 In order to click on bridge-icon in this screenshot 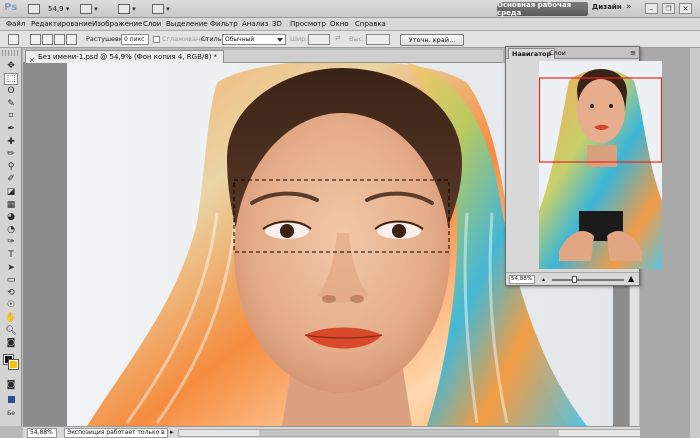, I will do `click(34, 9)`.